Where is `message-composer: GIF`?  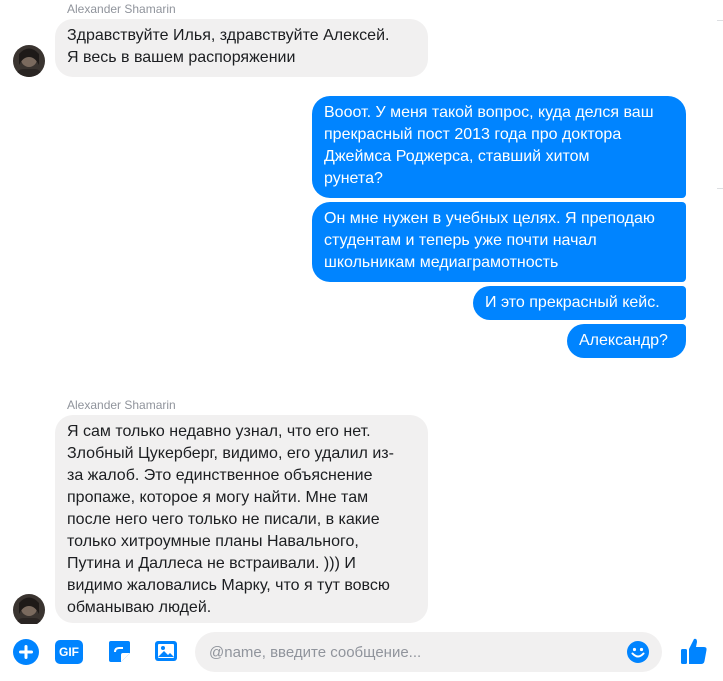
message-composer: GIF is located at coordinates (361, 652).